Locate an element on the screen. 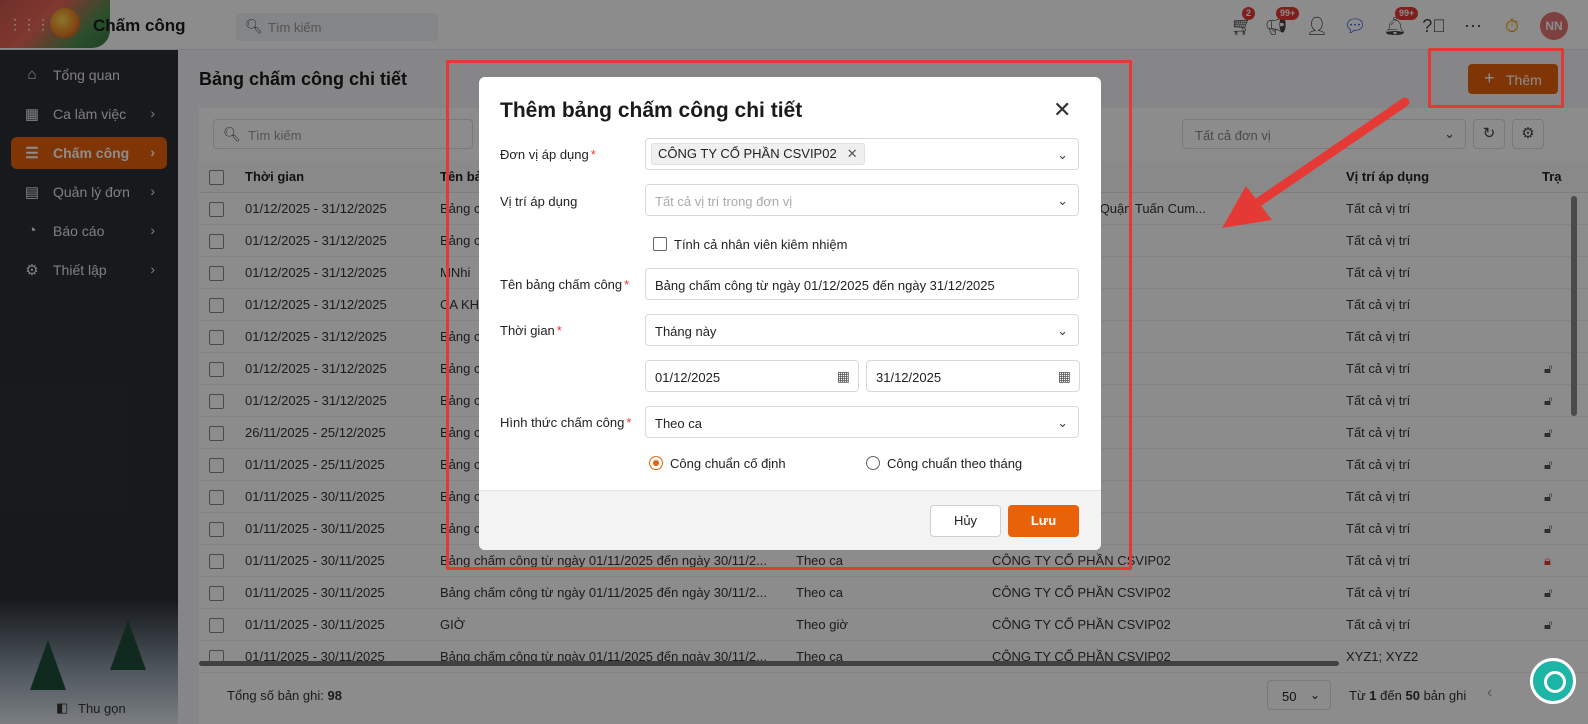  chat-bubble-icon is located at coordinates (1555, 682).